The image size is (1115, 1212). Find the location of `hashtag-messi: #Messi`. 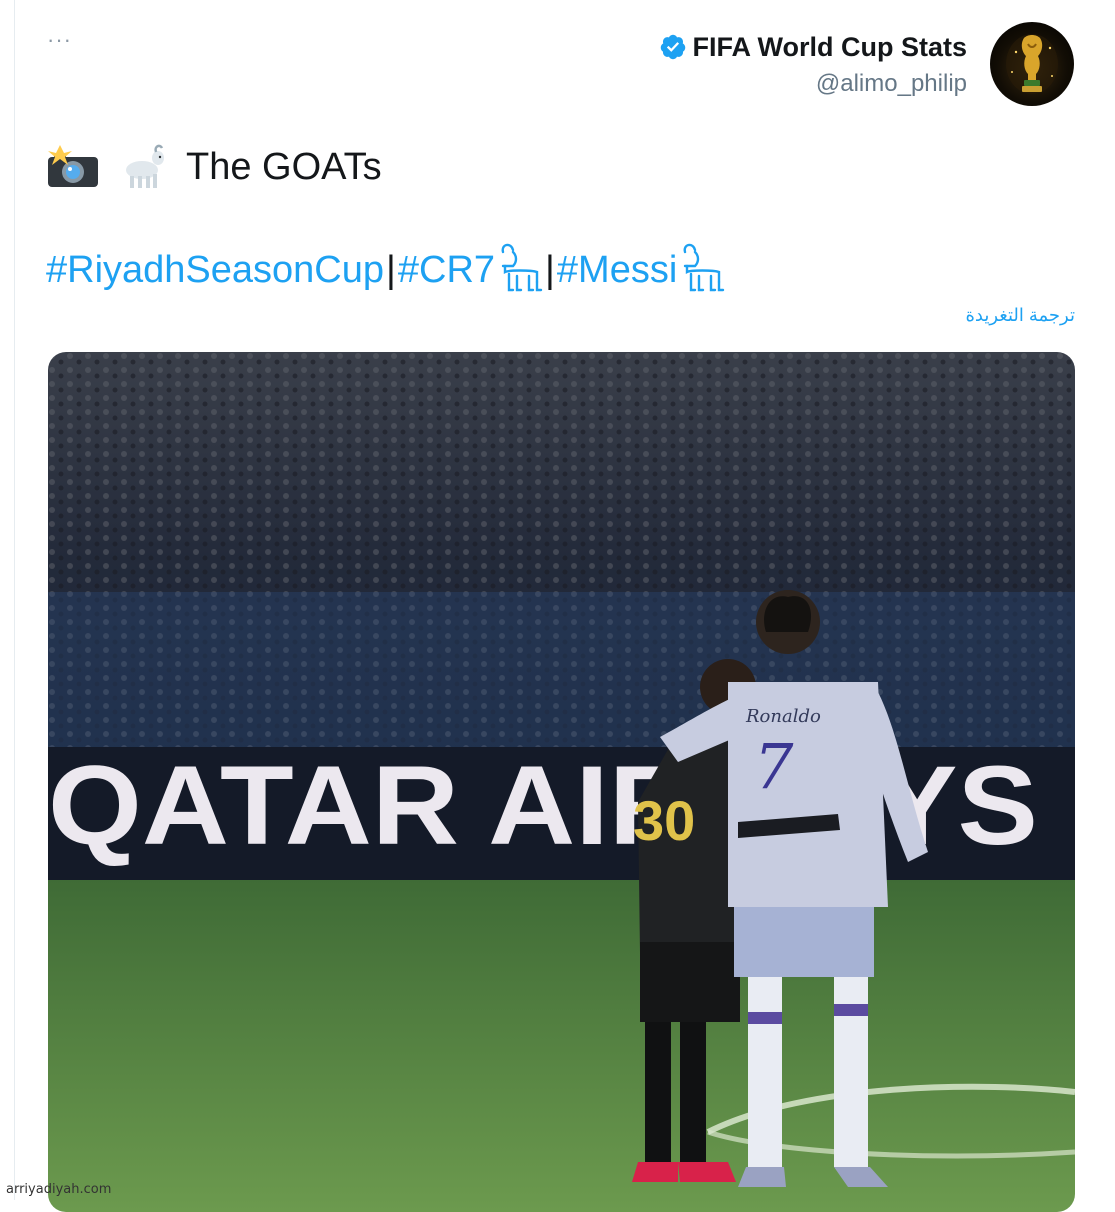

hashtag-messi: #Messi is located at coordinates (617, 270).